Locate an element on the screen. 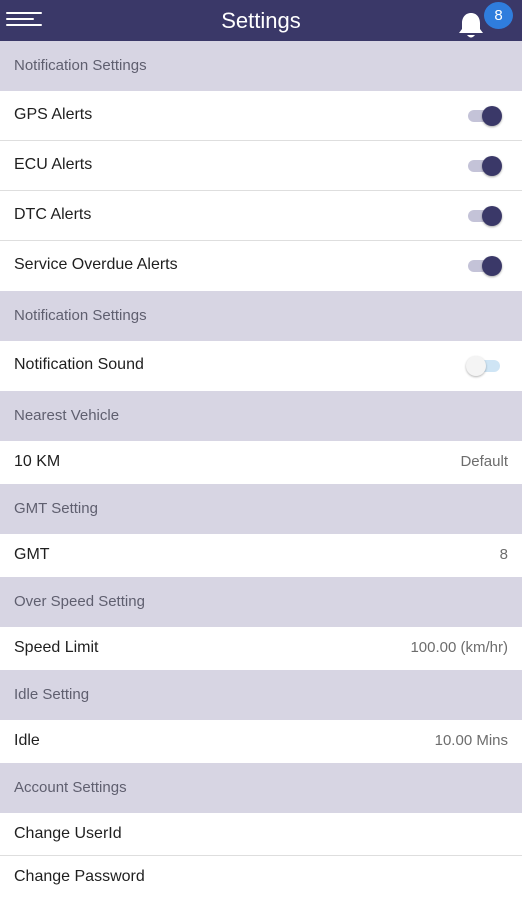 The height and width of the screenshot is (900, 522). idle-value: 10.00 Mins is located at coordinates (471, 740).